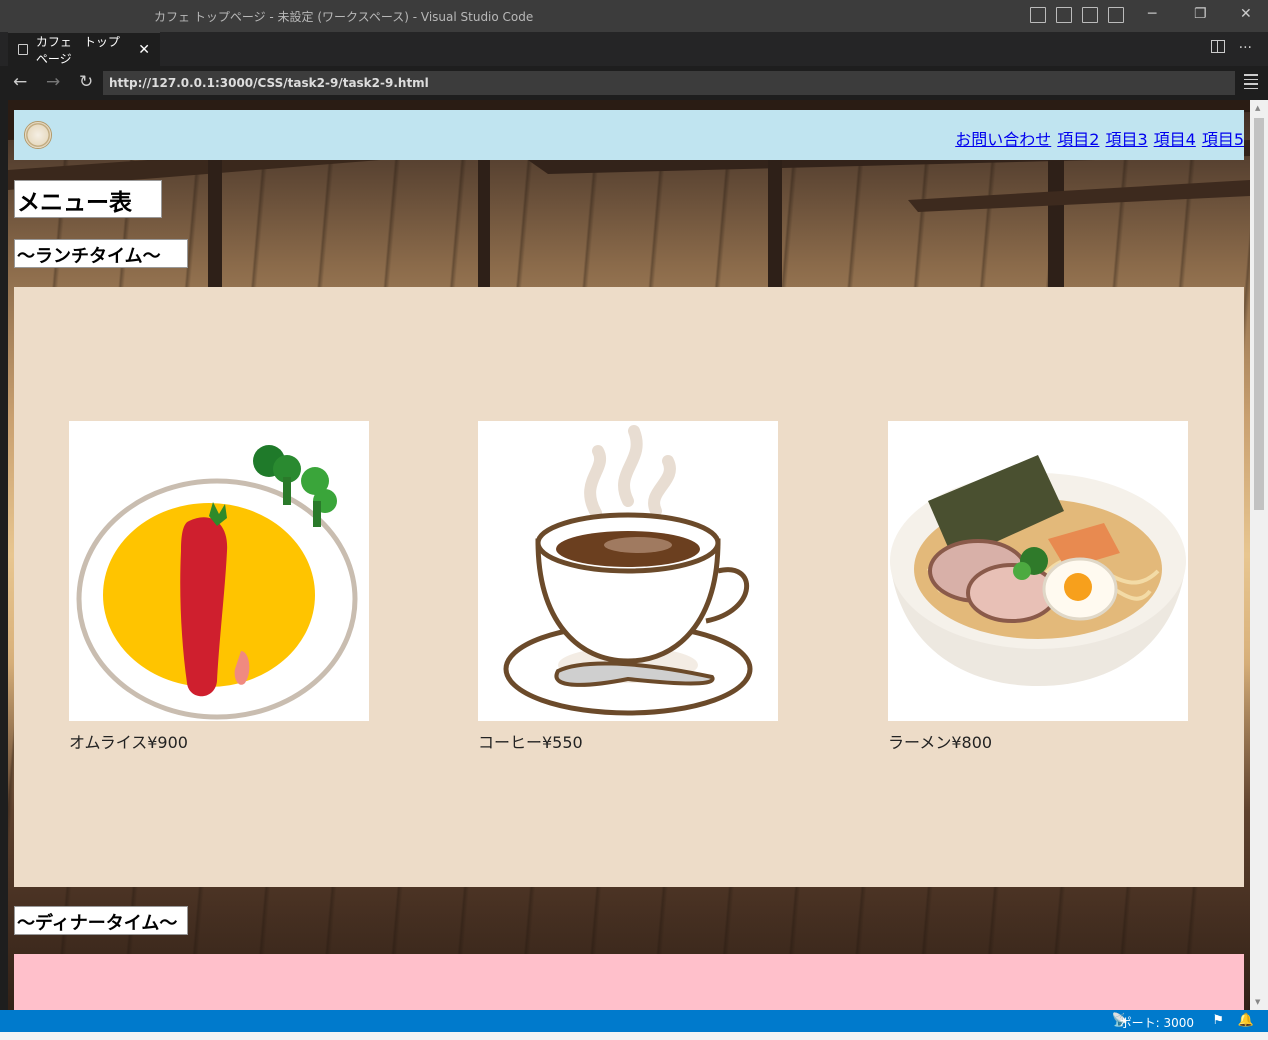  I want to click on status-bar: 📡 ポート: 3000 ⚑ 🔔, so click(634, 1021).